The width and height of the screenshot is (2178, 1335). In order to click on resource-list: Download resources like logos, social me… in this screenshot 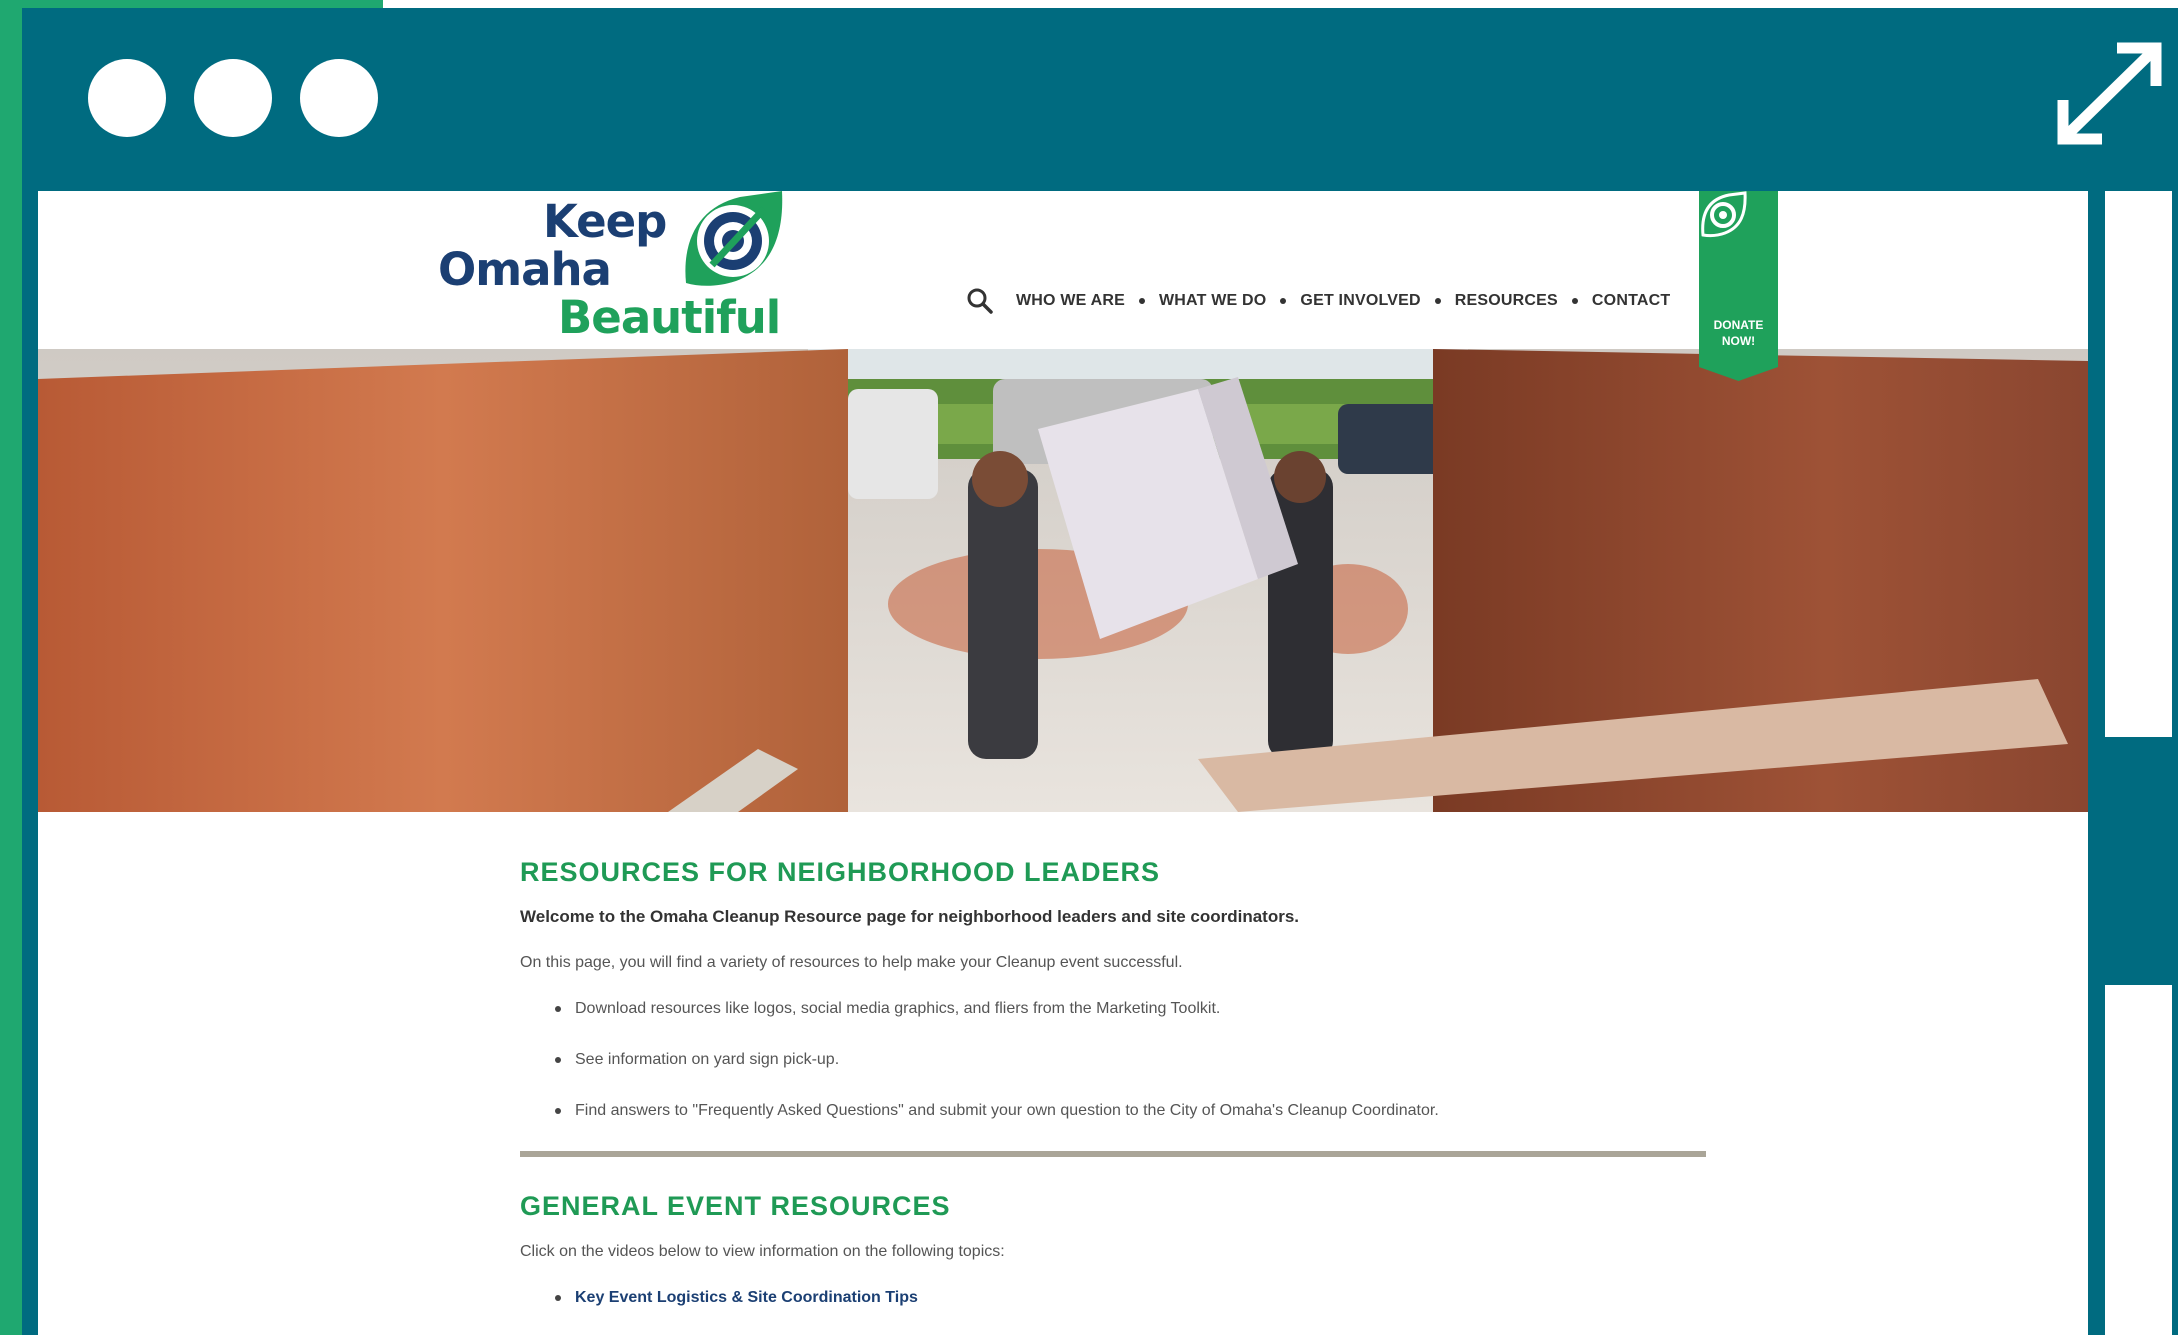, I will do `click(1115, 1060)`.